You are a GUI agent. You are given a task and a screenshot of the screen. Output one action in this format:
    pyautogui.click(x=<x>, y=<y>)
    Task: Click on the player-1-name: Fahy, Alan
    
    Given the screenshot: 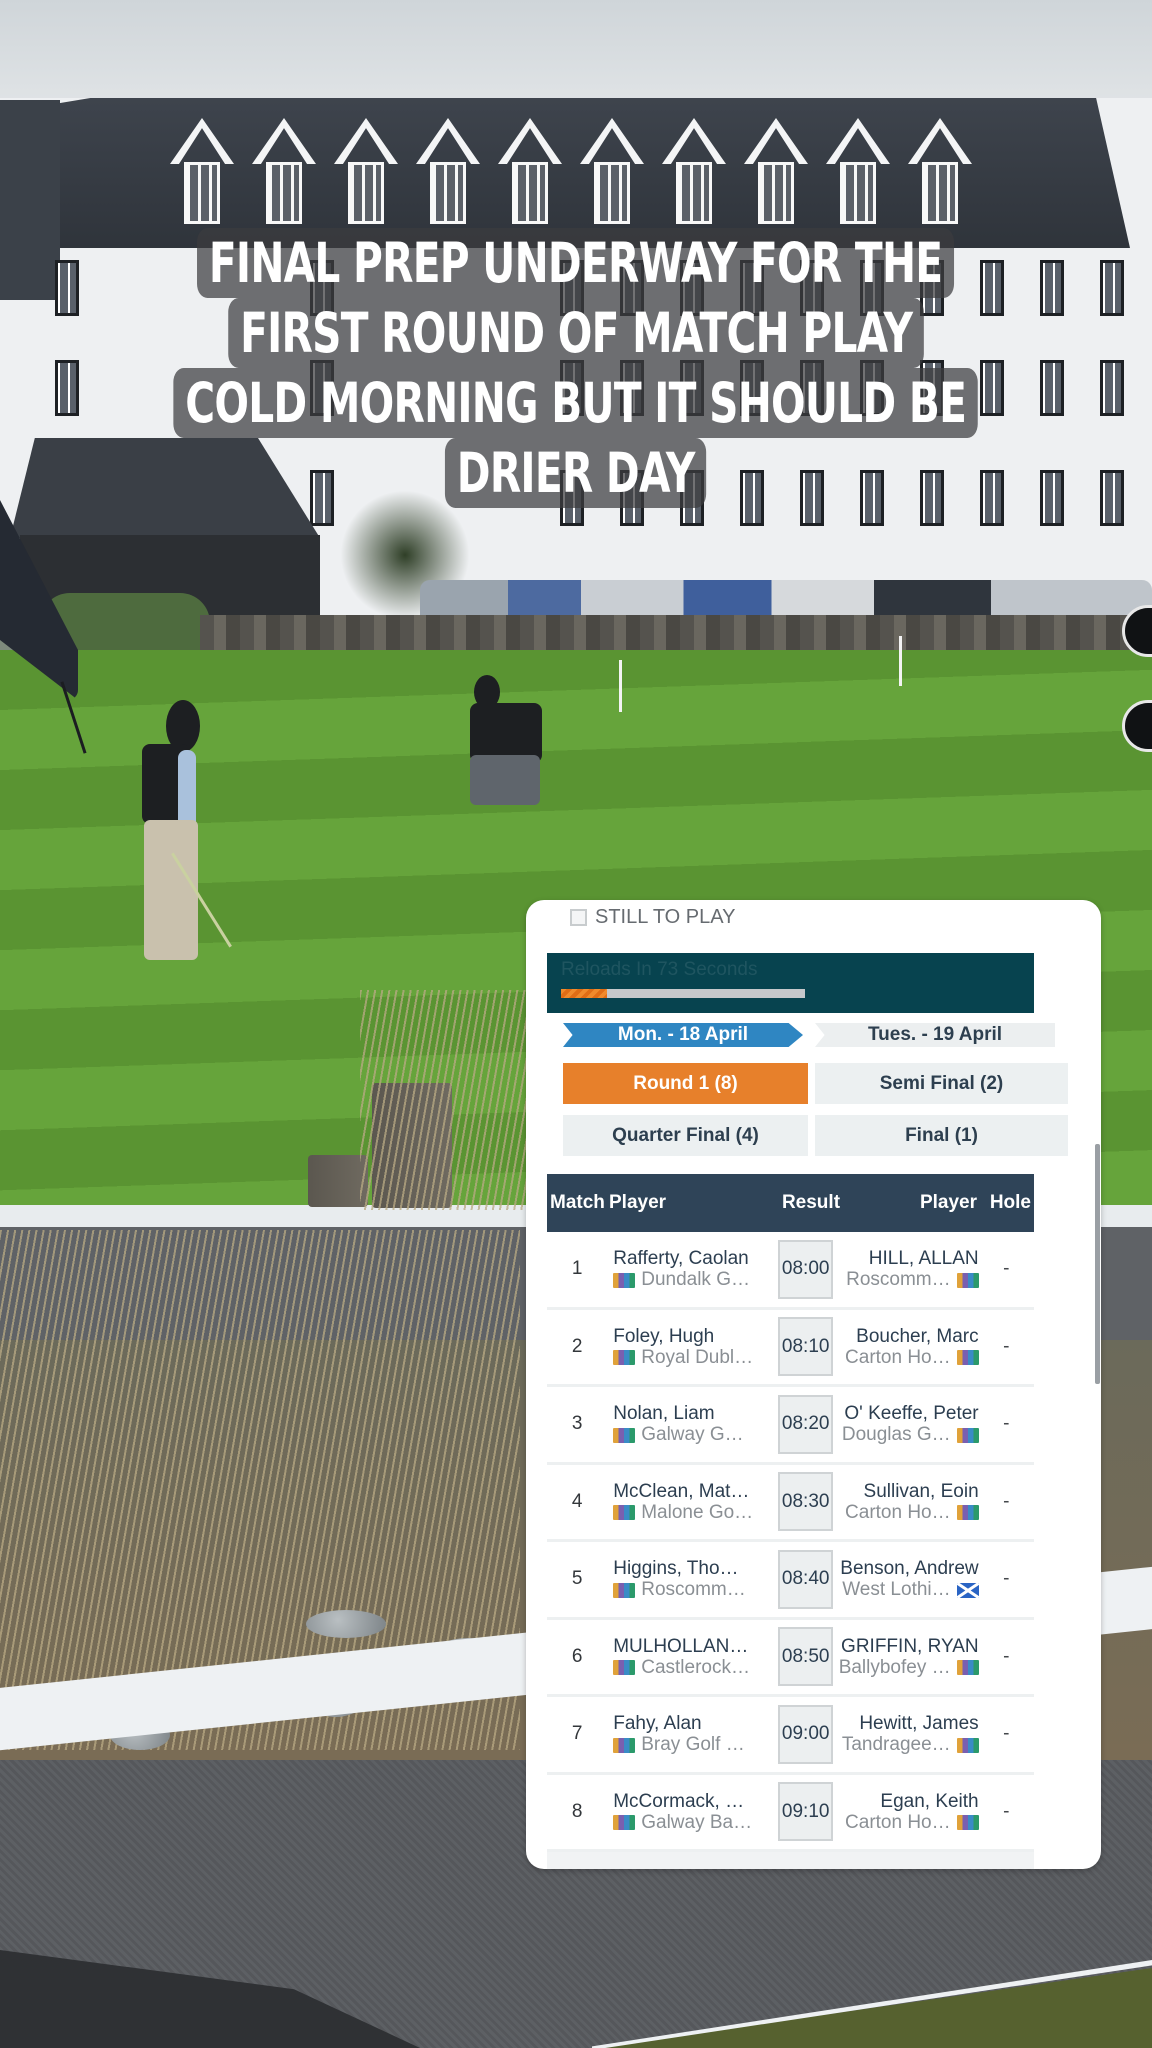 What is the action you would take?
    pyautogui.click(x=693, y=1724)
    